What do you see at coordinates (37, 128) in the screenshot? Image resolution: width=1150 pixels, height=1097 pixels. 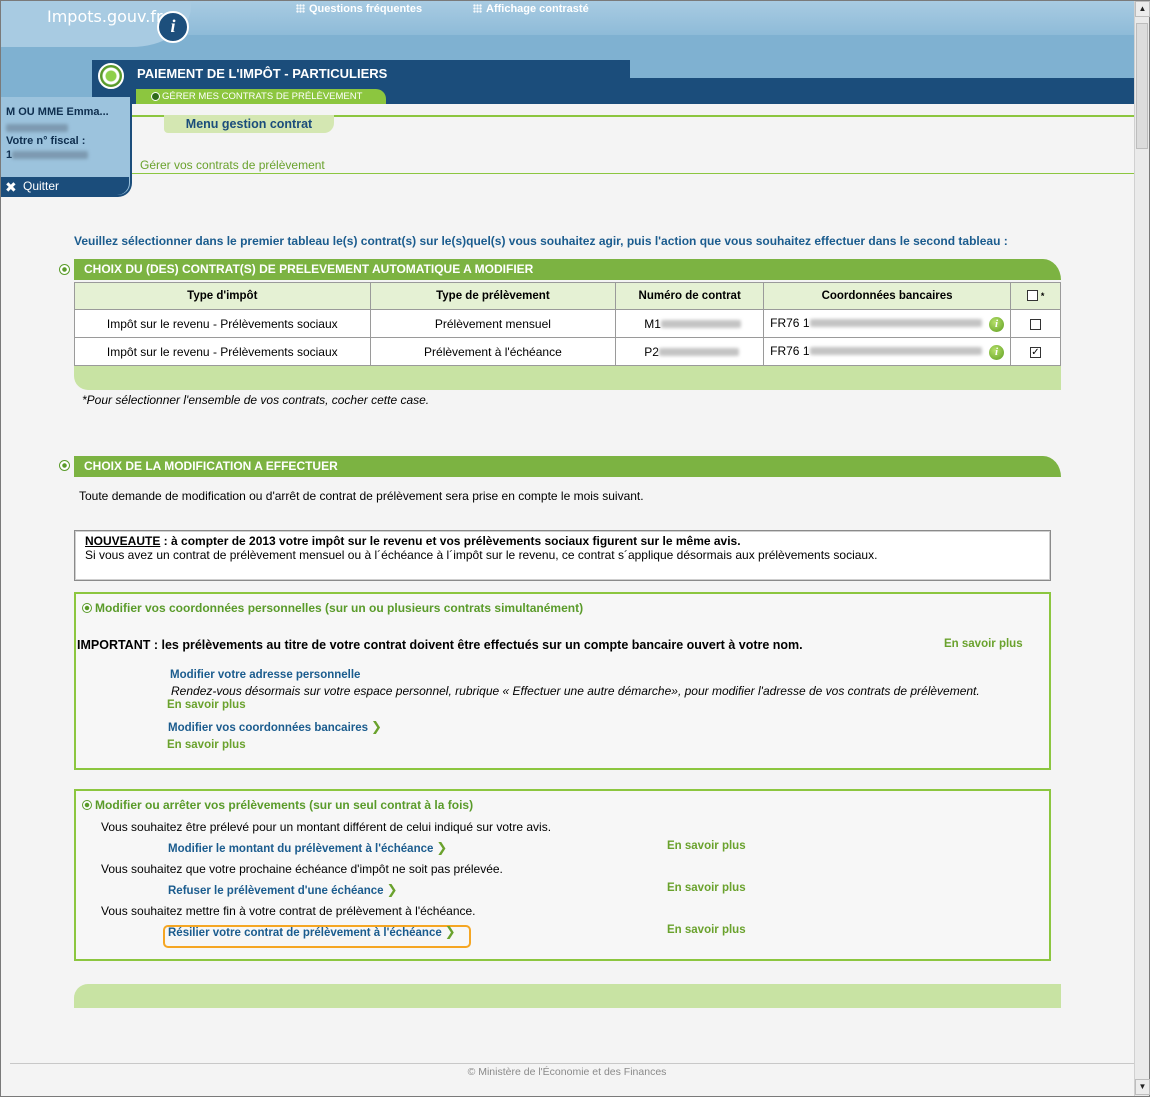 I see `user-blurred-line` at bounding box center [37, 128].